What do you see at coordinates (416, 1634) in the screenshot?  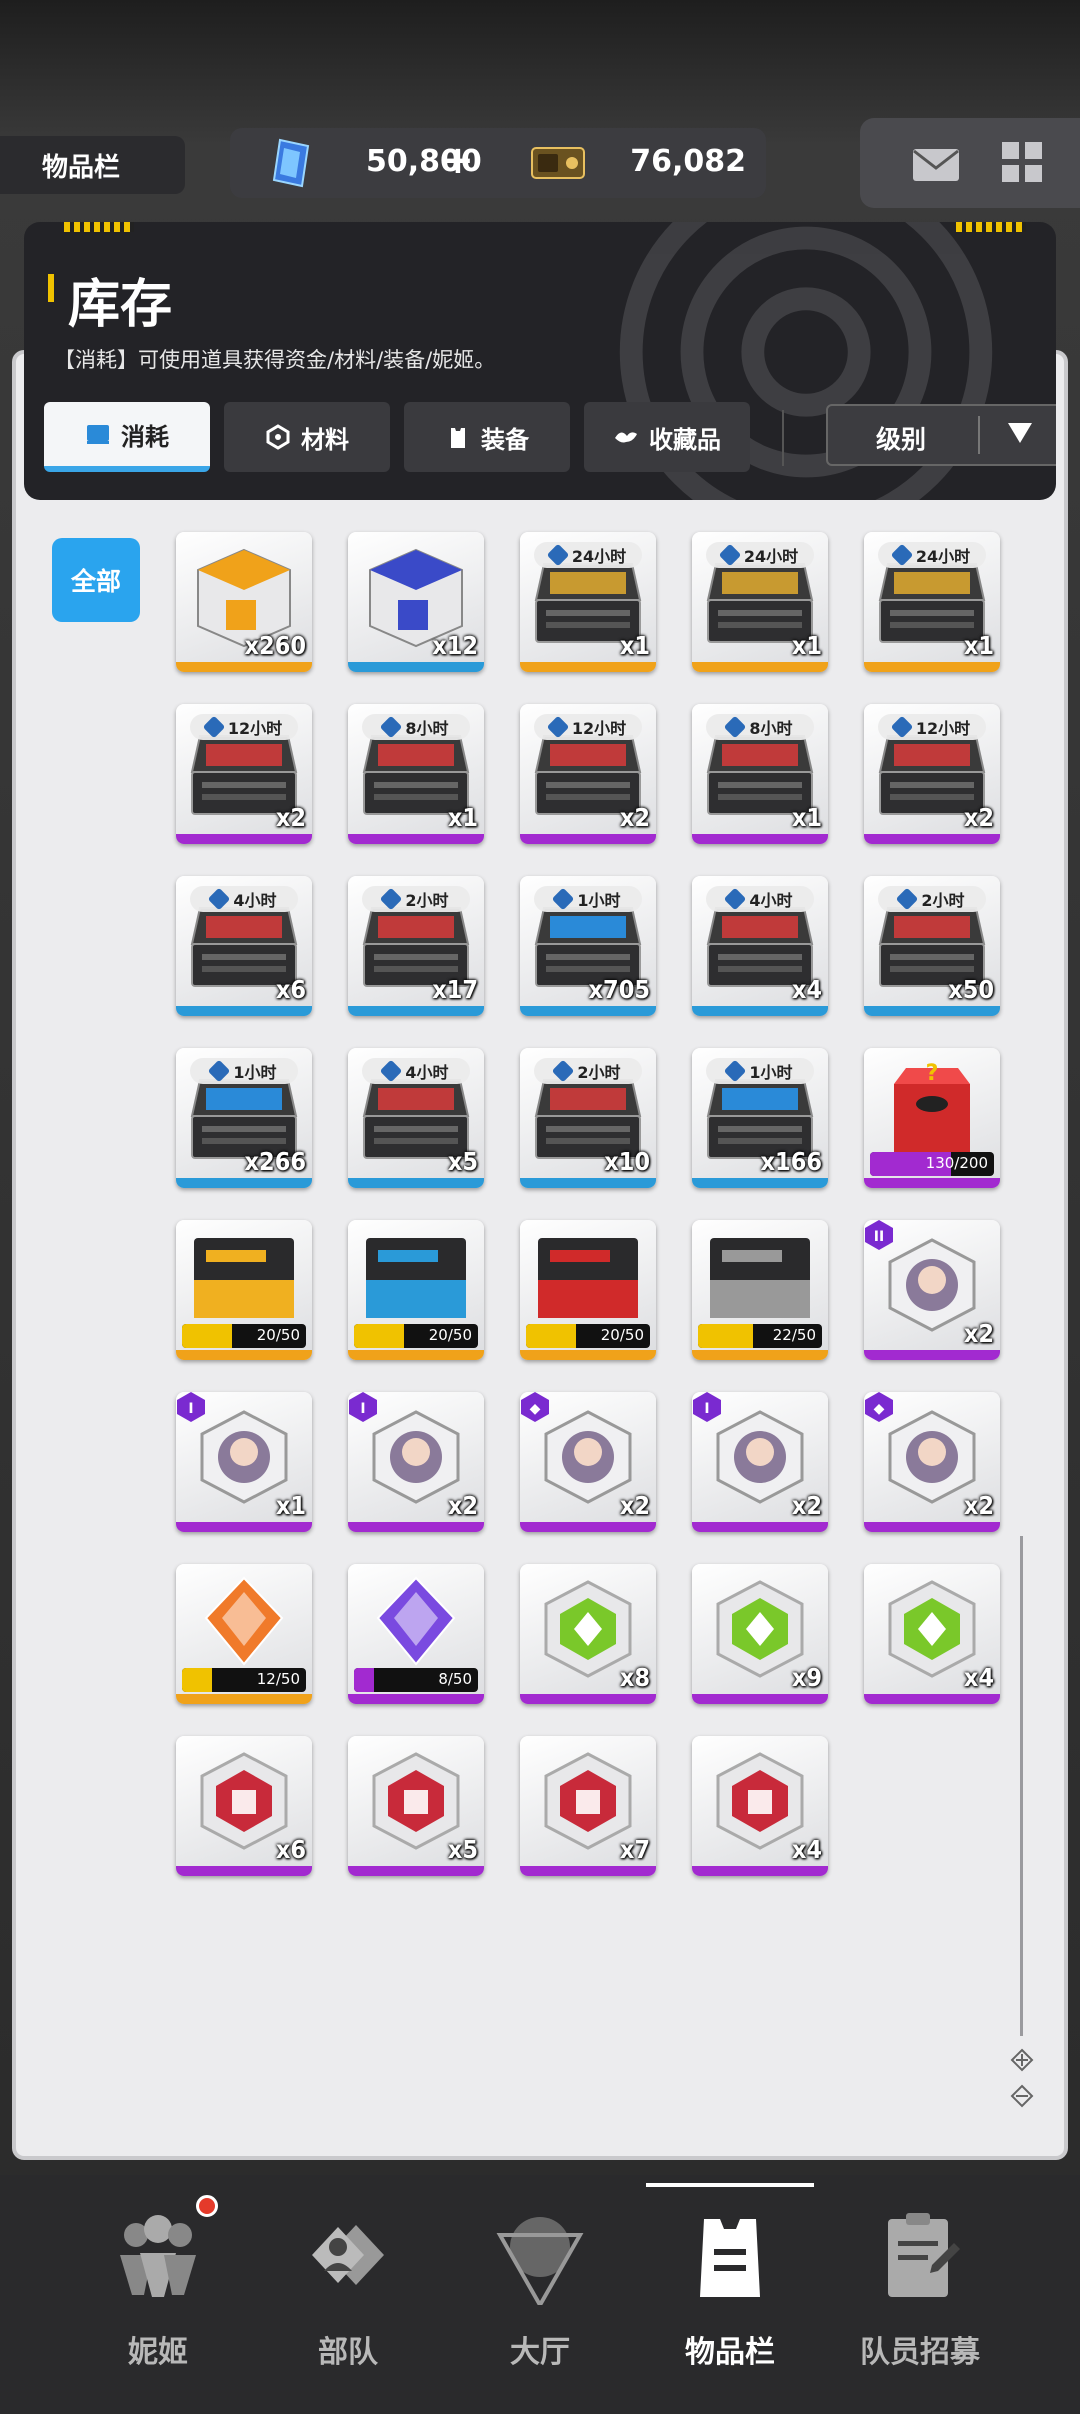 I see `item-slot-sr-crystal: 8/50` at bounding box center [416, 1634].